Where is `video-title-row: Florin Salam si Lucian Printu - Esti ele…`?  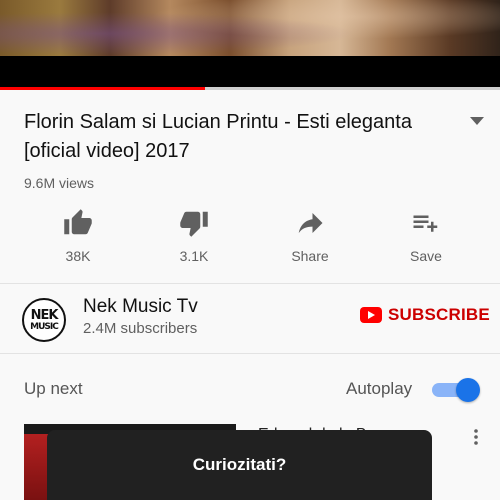
video-title-row: Florin Salam si Lucian Printu - Esti ele… is located at coordinates (249, 137).